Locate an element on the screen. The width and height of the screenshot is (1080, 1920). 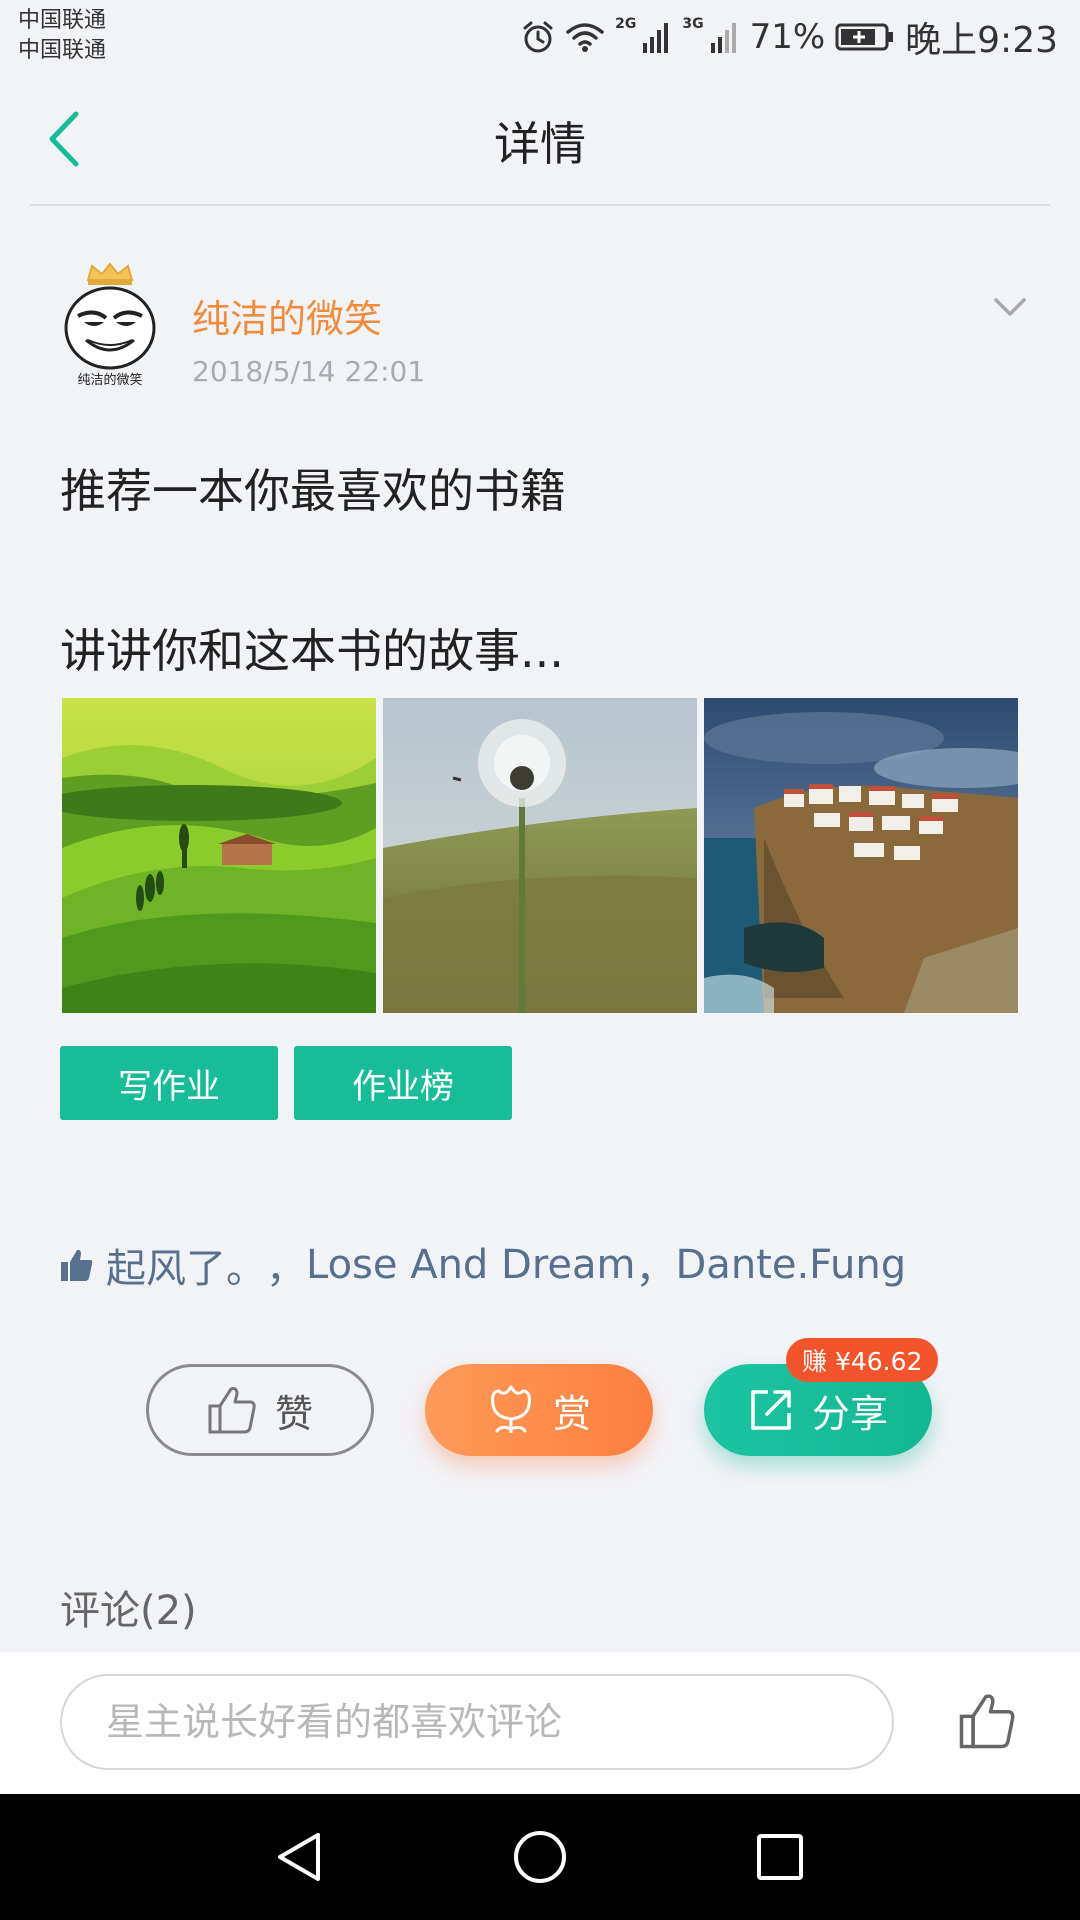
dandelion-photo is located at coordinates (540, 855).